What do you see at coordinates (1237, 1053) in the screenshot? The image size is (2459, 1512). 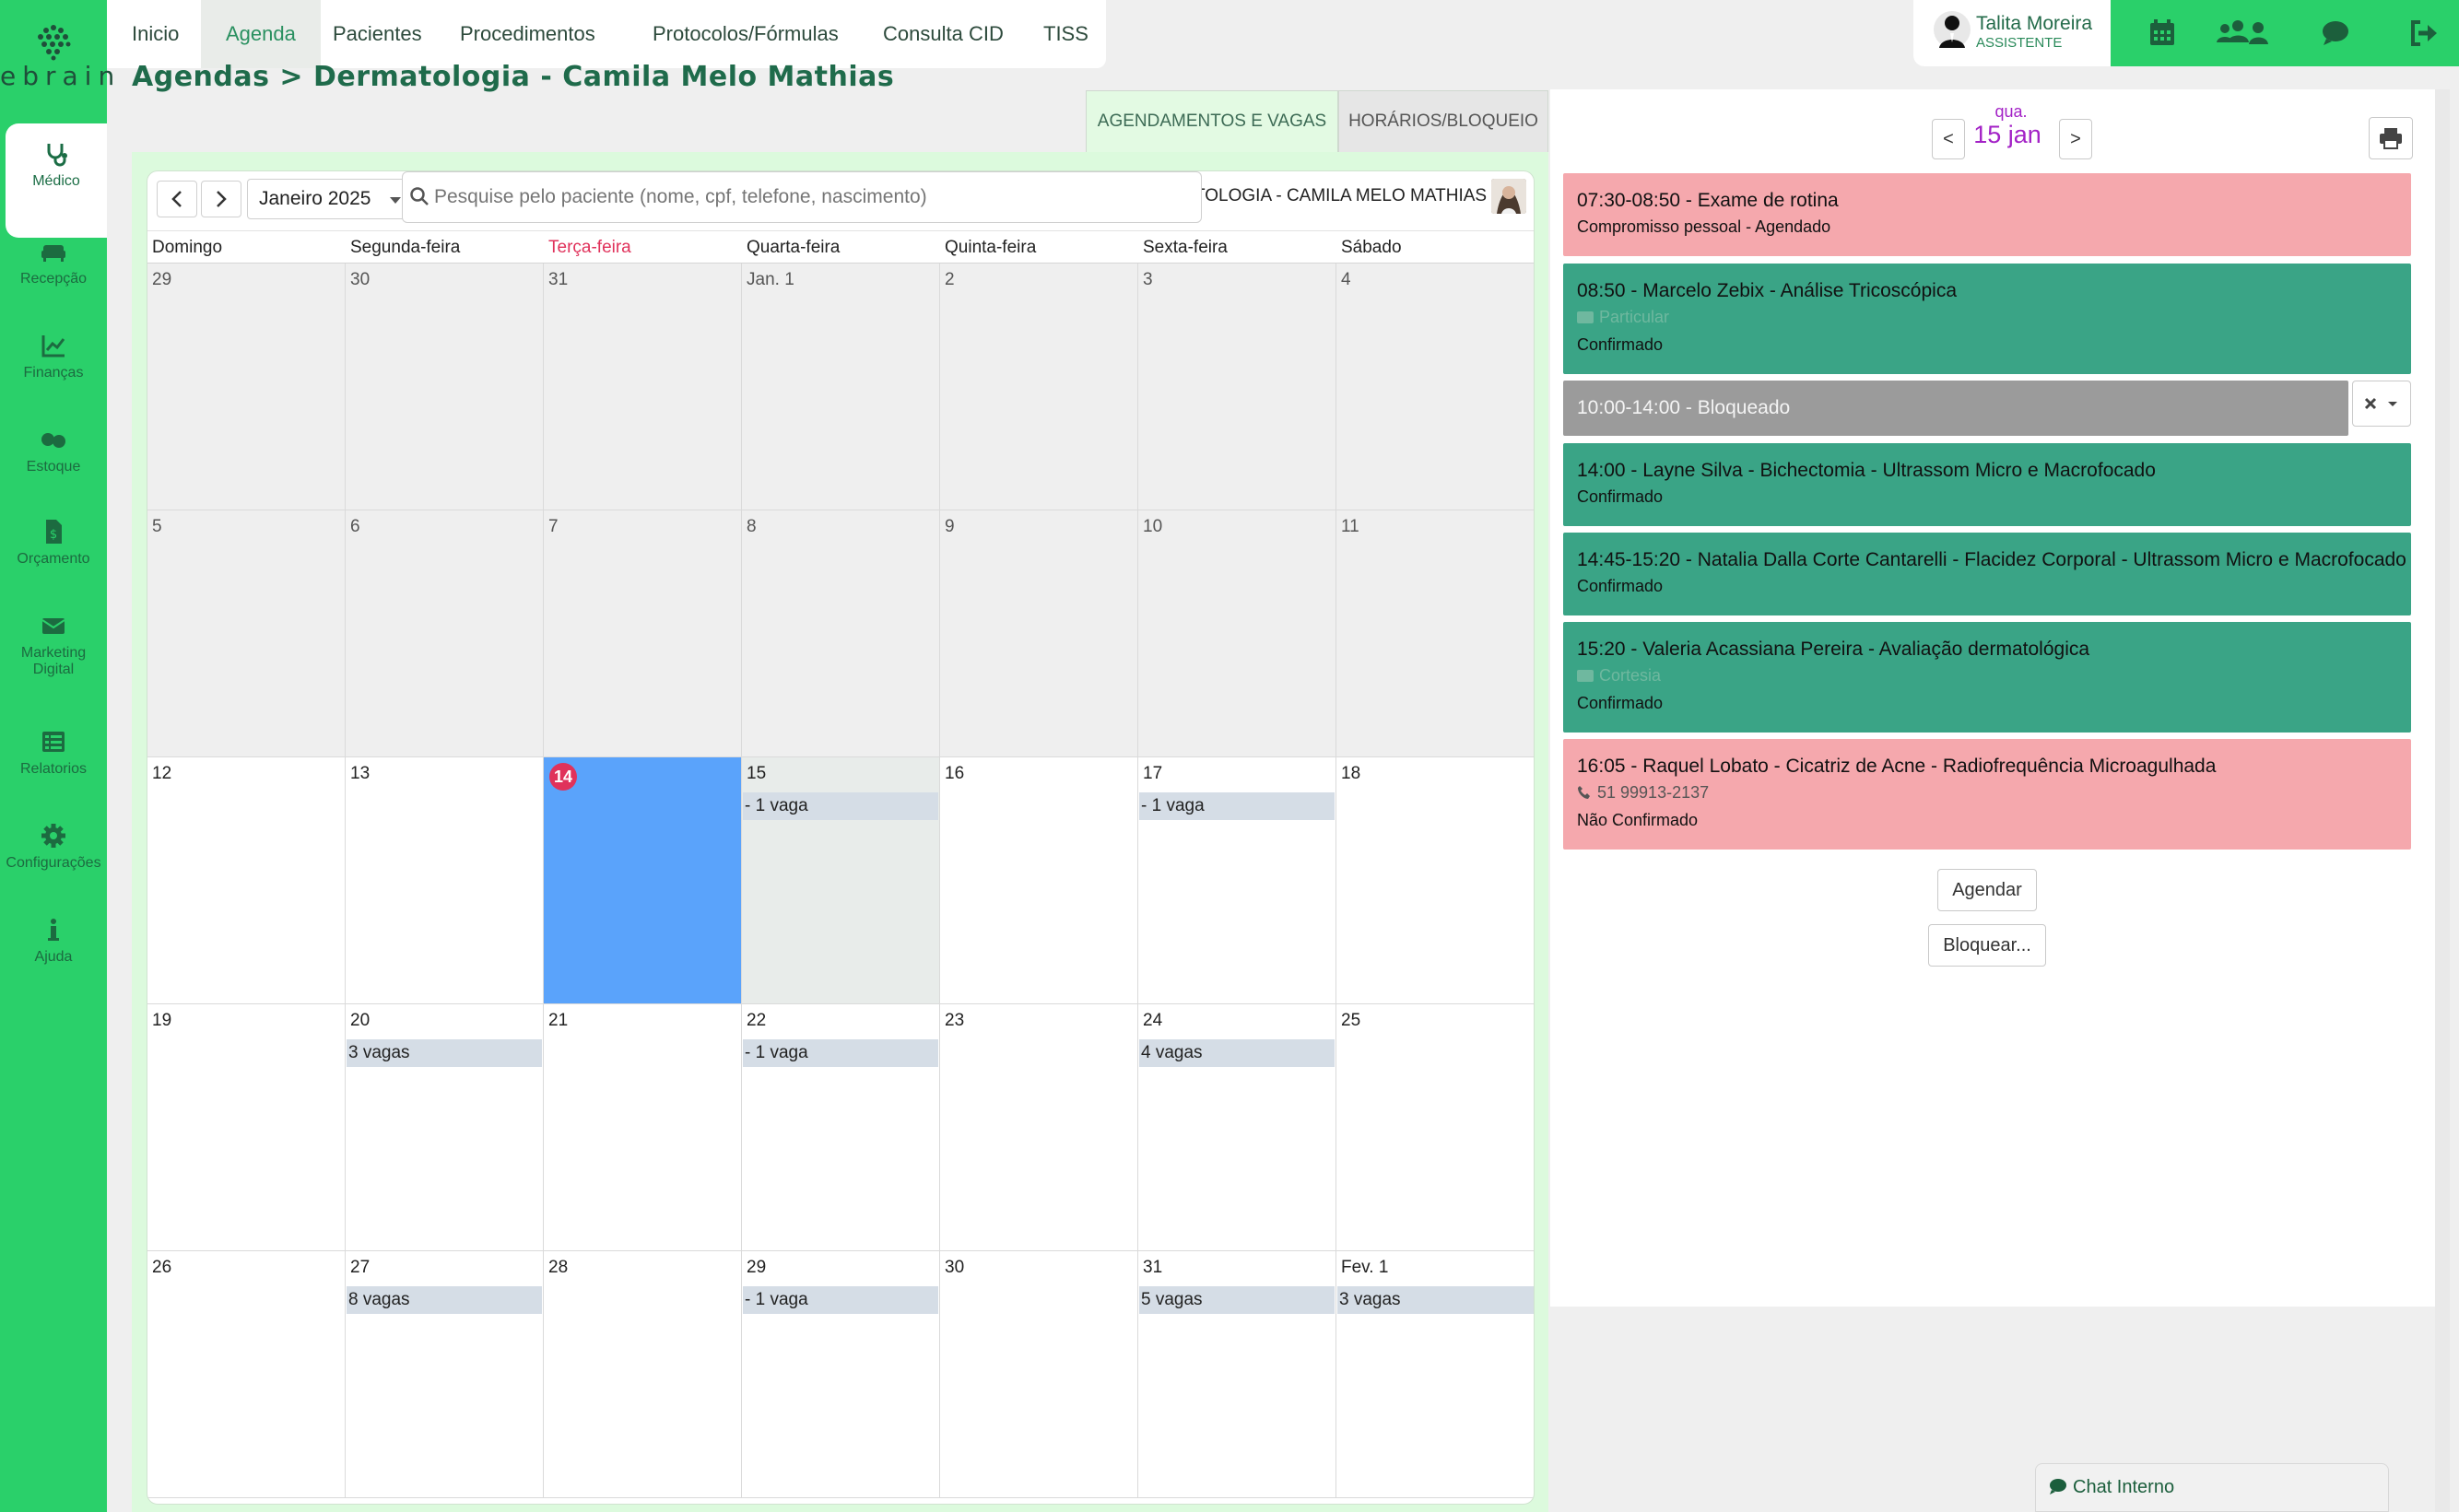 I see `vagas-badge: 4 vagas` at bounding box center [1237, 1053].